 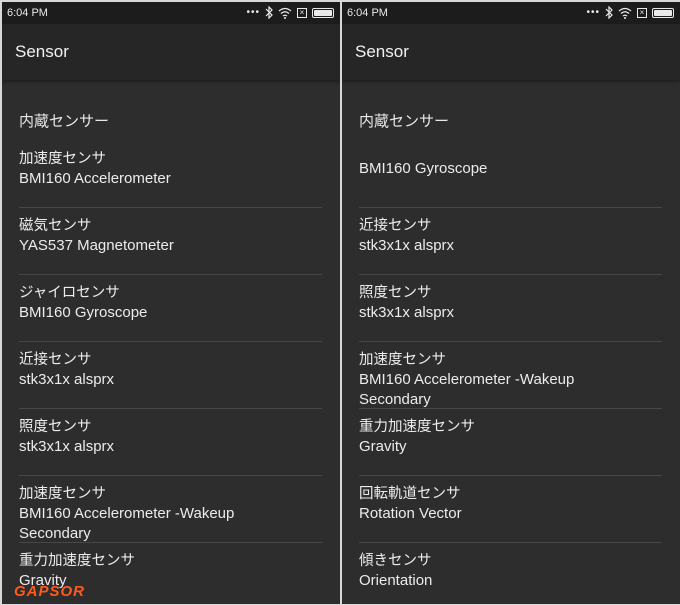 What do you see at coordinates (95, 178) in the screenshot?
I see `sensor-name: BMI160 Accelerometer` at bounding box center [95, 178].